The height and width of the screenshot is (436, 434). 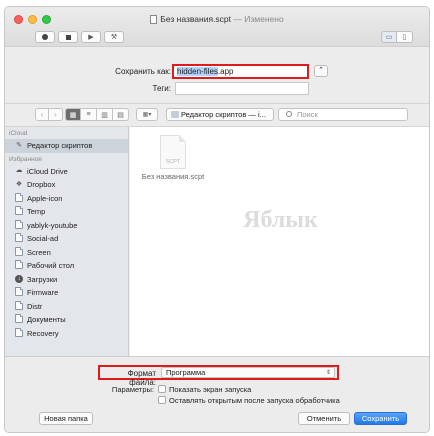 I want to click on sidebar-item-apple-icon: Apple-icon, so click(x=66, y=199).